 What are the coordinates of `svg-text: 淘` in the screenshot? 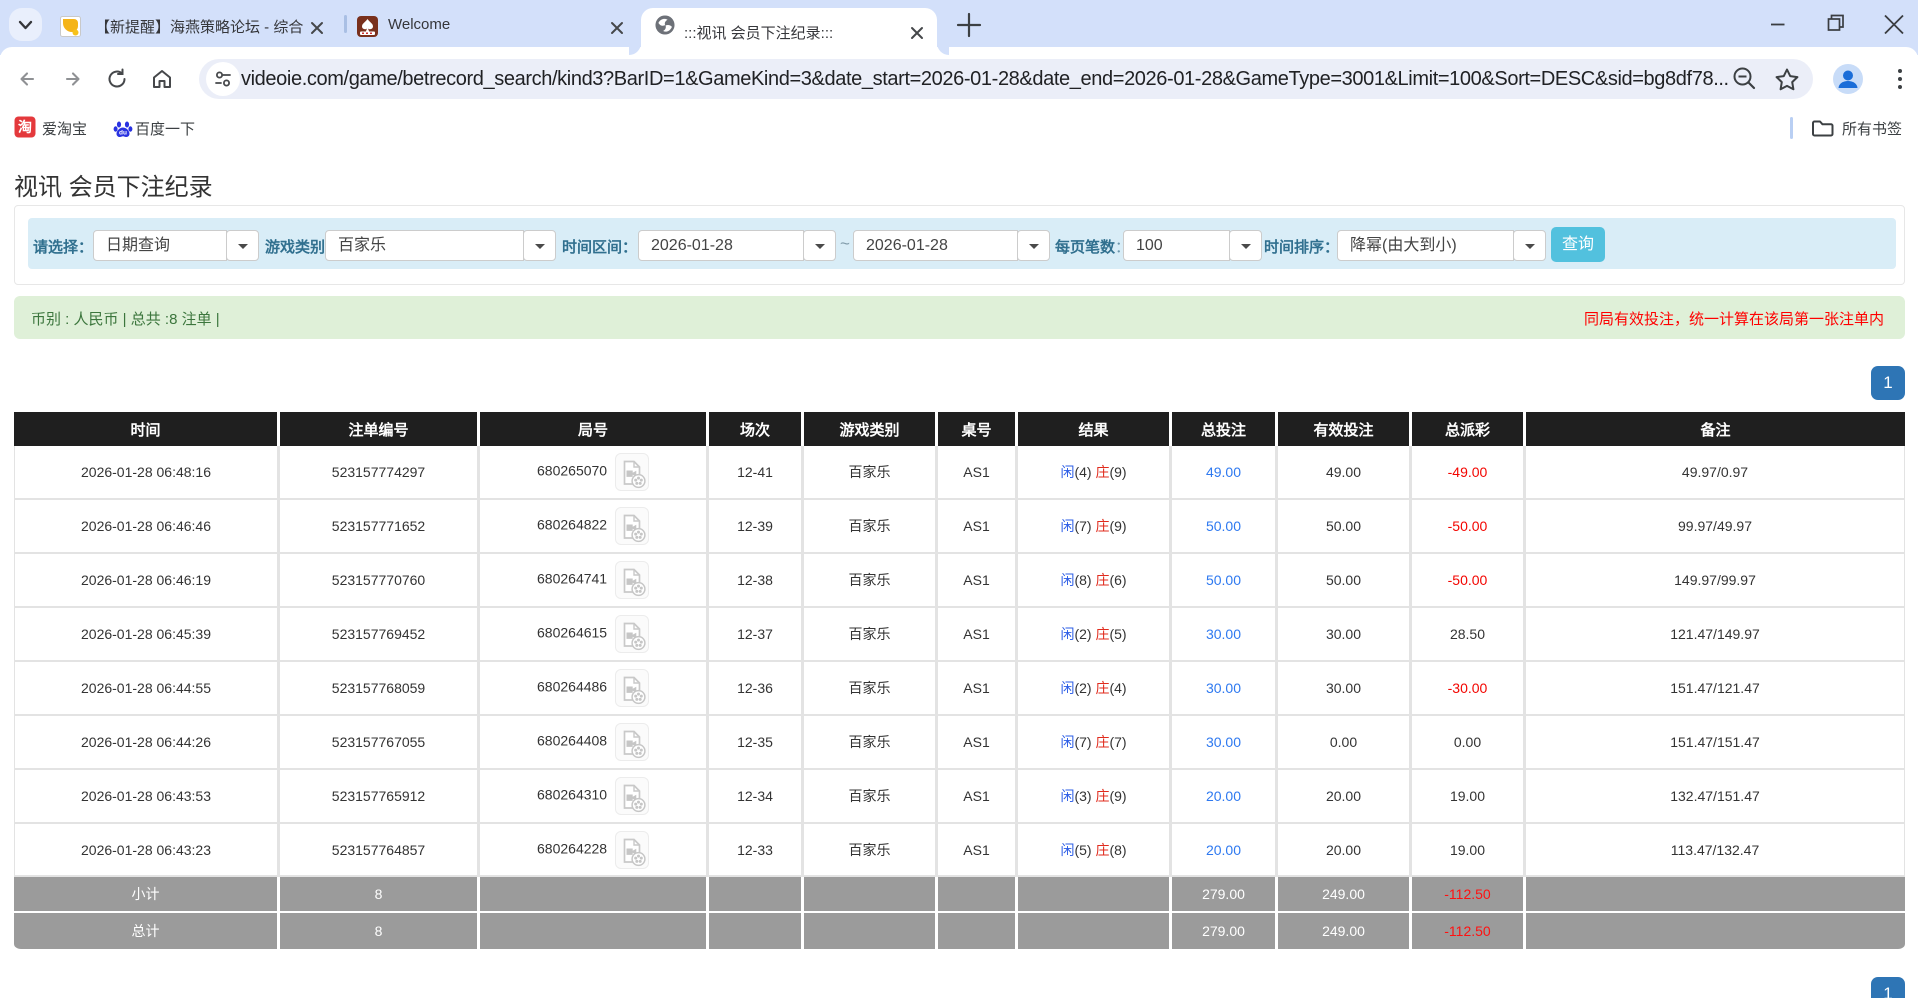 It's located at (25, 127).